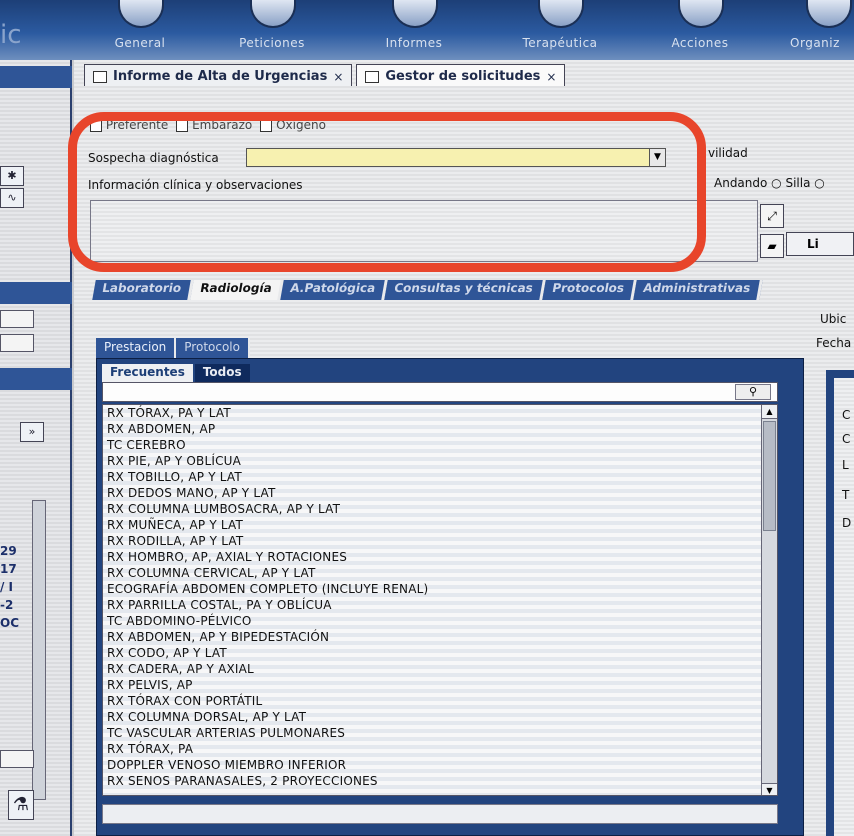  I want to click on report-icon, so click(415, 14).